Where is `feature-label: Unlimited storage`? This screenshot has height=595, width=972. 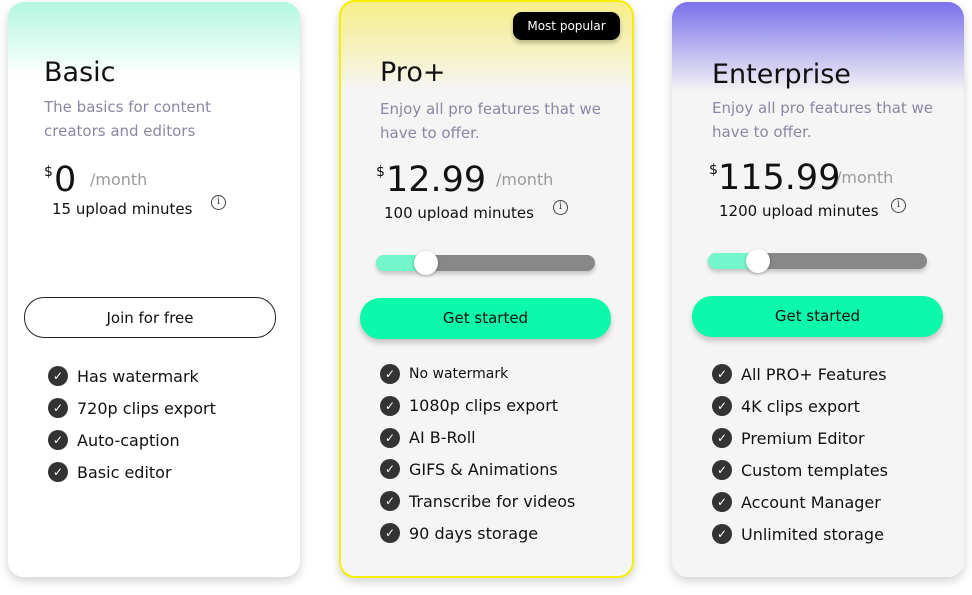 feature-label: Unlimited storage is located at coordinates (812, 534).